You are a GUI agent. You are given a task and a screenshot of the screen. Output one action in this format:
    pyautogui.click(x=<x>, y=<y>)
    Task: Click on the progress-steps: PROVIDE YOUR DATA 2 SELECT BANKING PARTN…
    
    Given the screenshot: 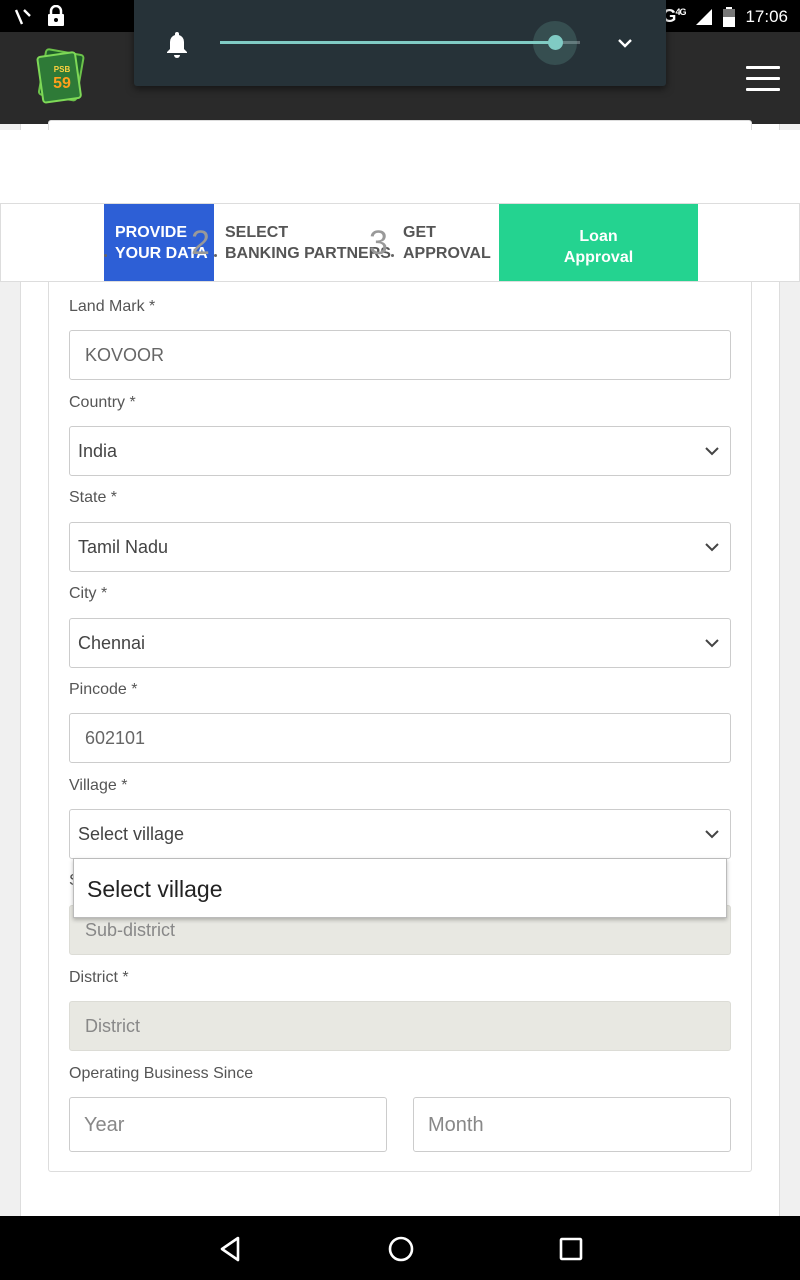 What is the action you would take?
    pyautogui.click(x=400, y=242)
    